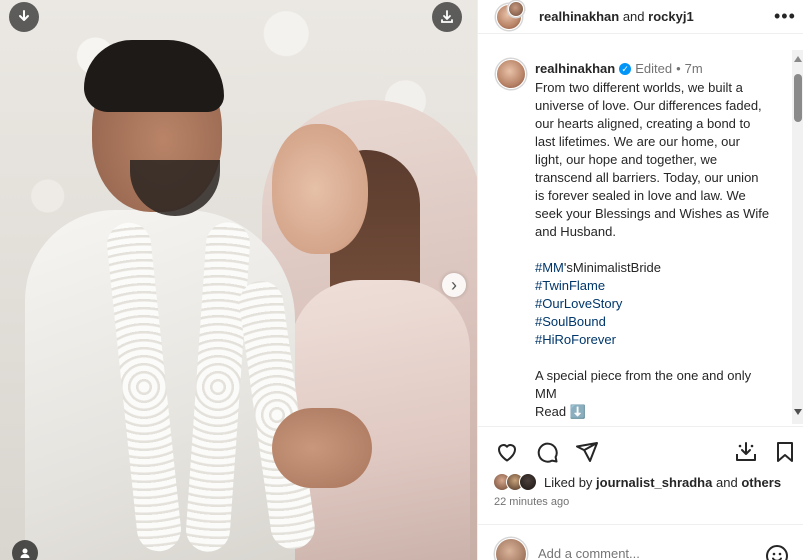 This screenshot has width=803, height=560. I want to click on carousel-next-button: ›, so click(454, 285).